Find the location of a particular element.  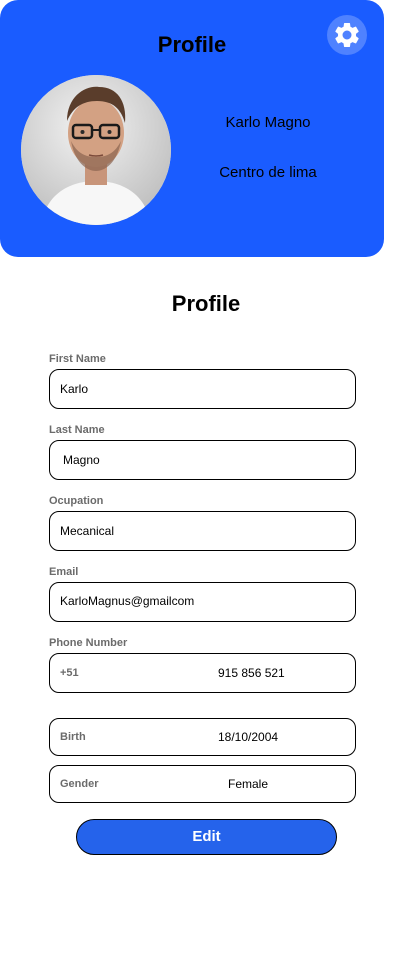

gear-icon is located at coordinates (347, 34).